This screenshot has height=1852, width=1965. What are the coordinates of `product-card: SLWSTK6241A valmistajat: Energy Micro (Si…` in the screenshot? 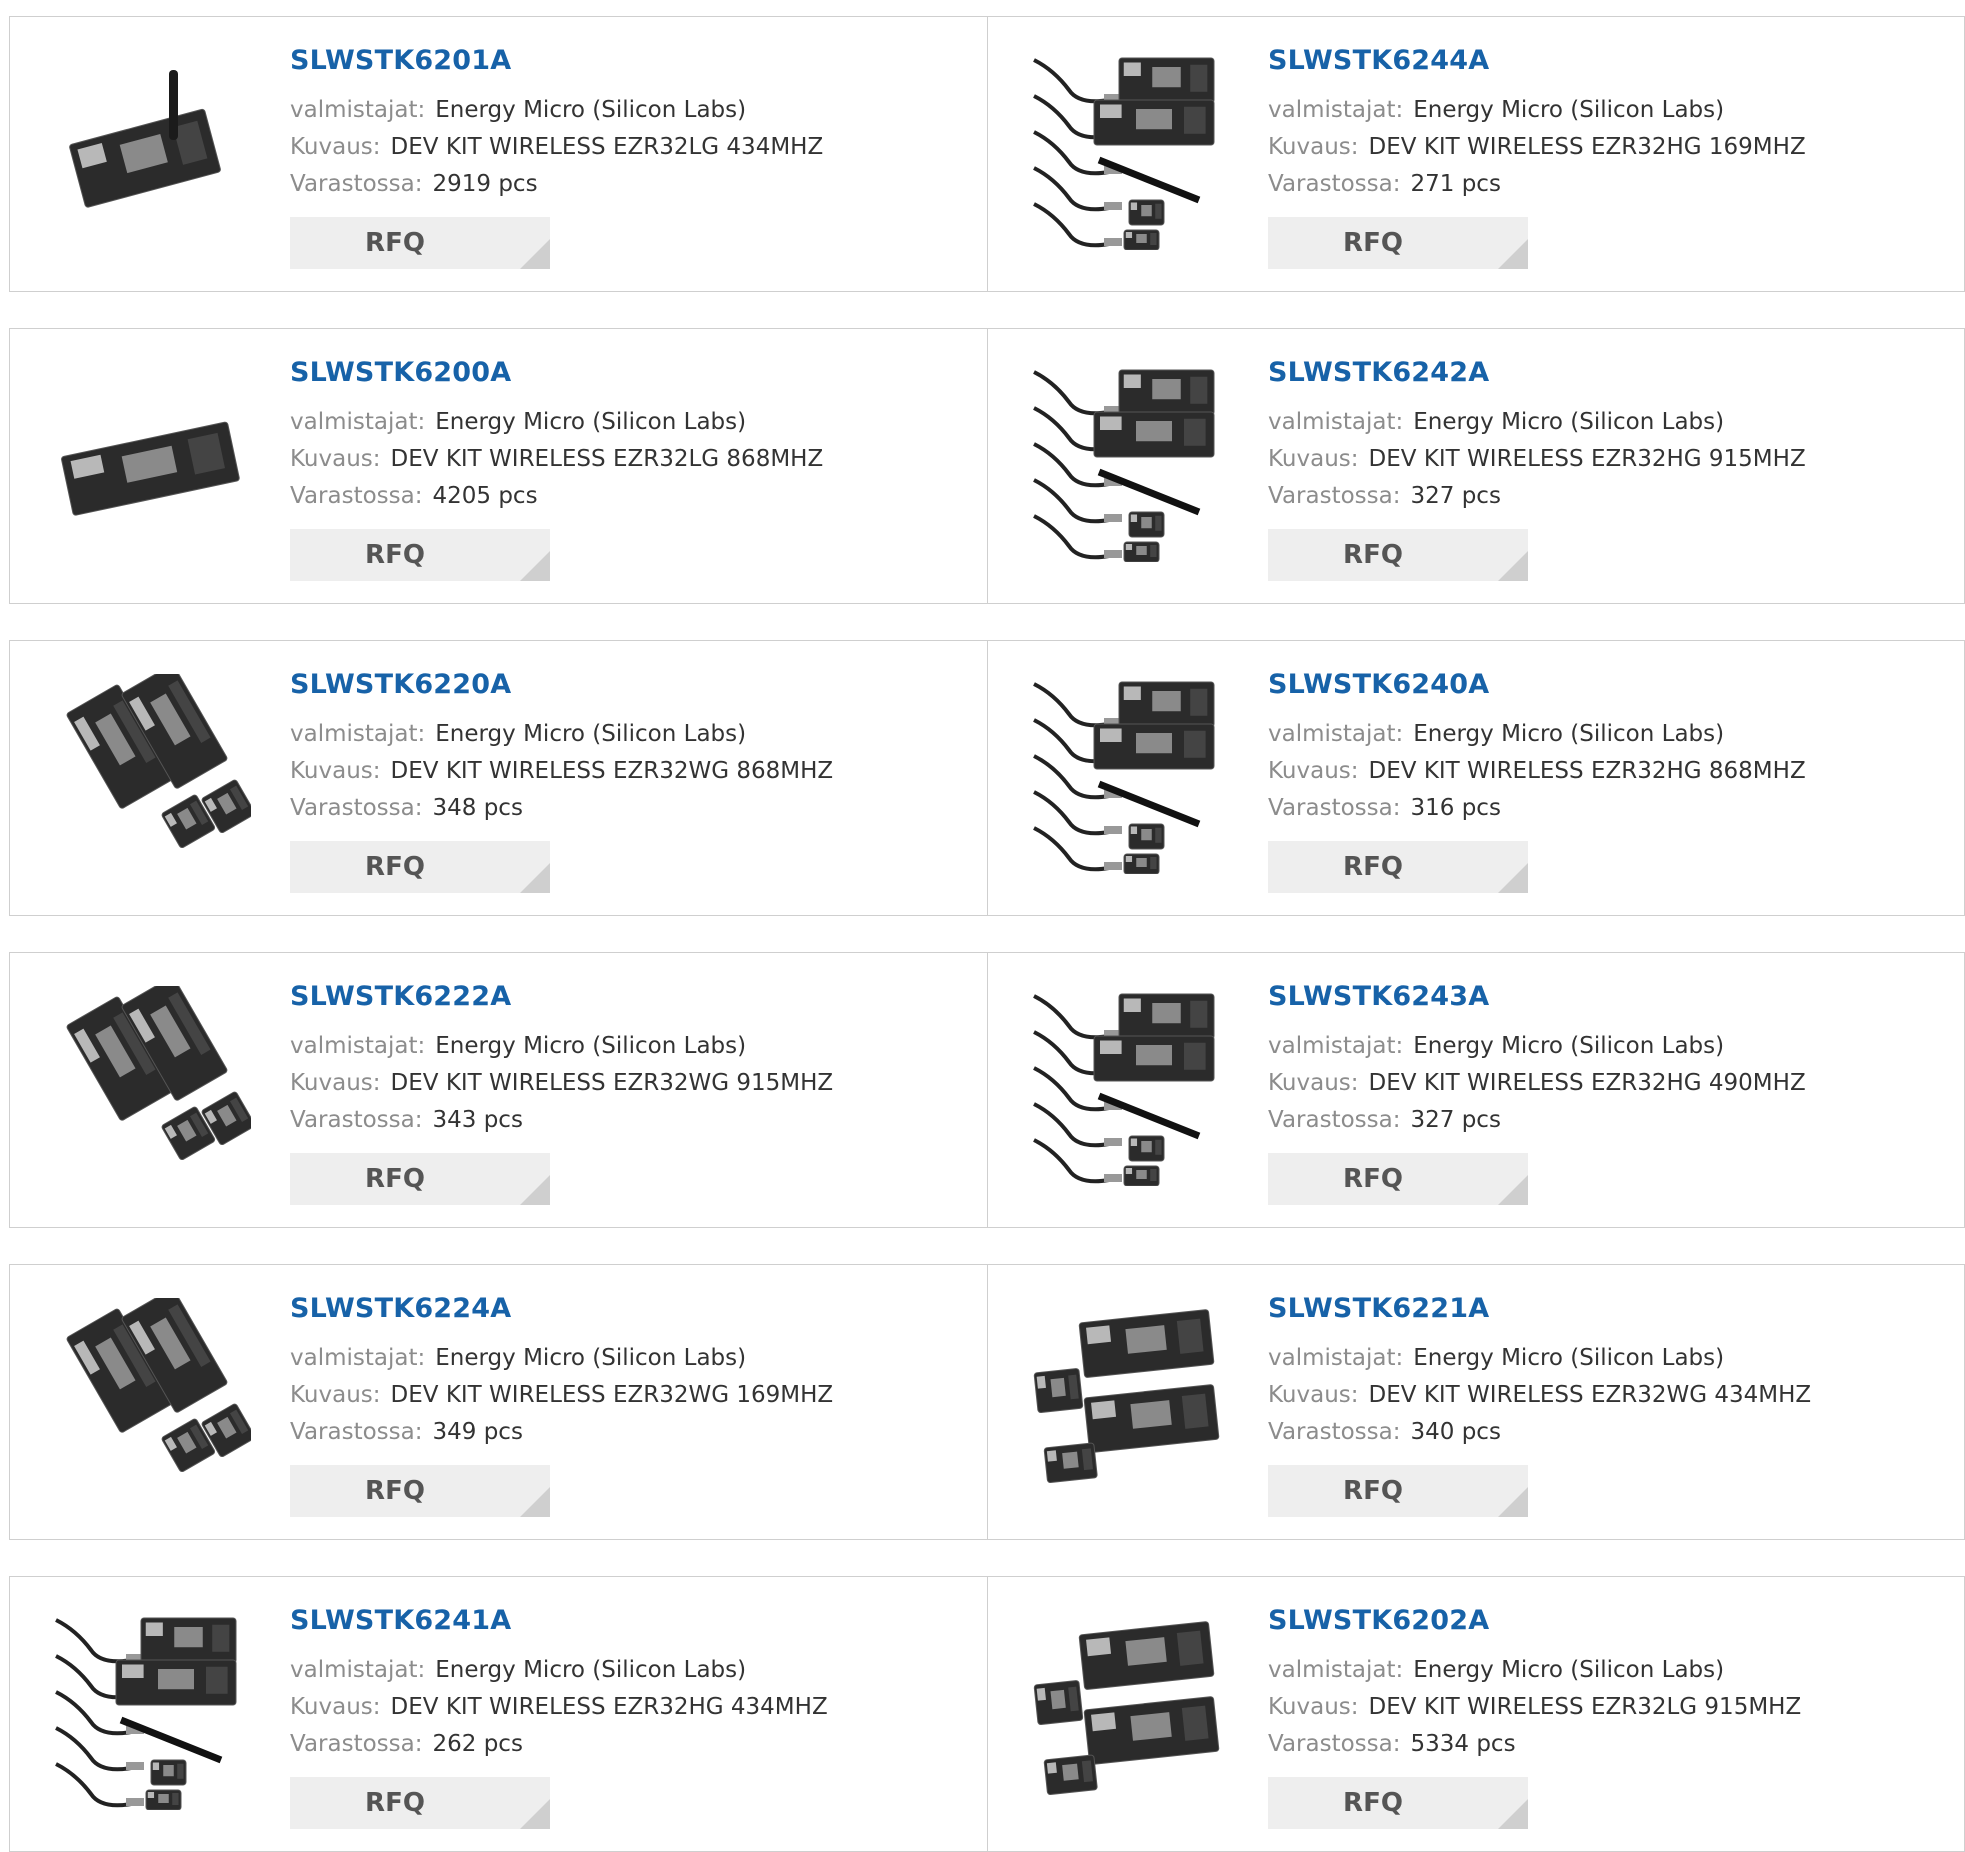 It's located at (498, 1714).